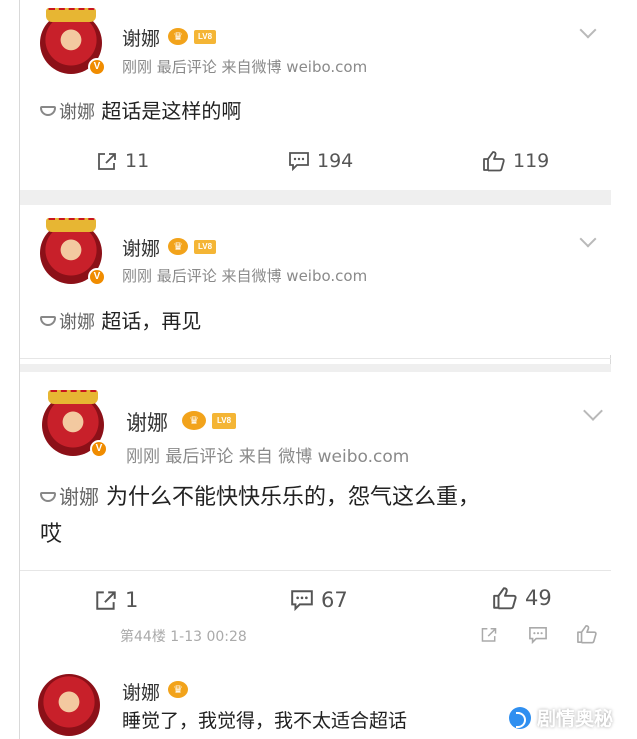  I want to click on like-count: 119, so click(531, 161).